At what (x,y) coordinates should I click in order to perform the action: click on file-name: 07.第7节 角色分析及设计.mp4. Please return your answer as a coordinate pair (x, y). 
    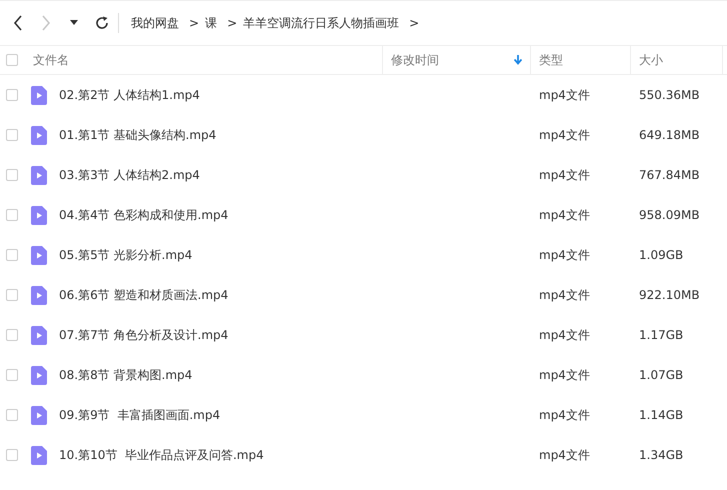
    Looking at the image, I should click on (143, 335).